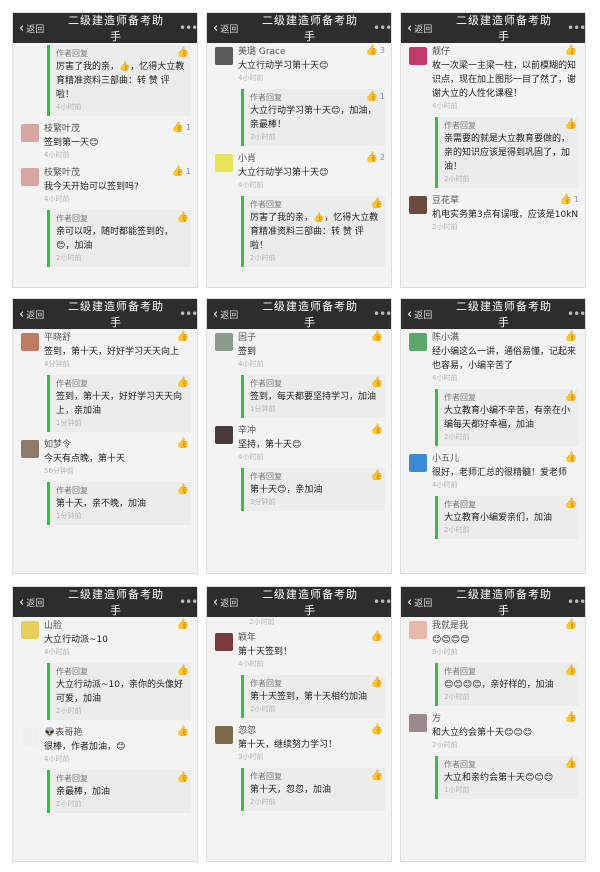 This screenshot has width=600, height=872. What do you see at coordinates (375, 157) in the screenshot?
I see `like-button: 👍 2` at bounding box center [375, 157].